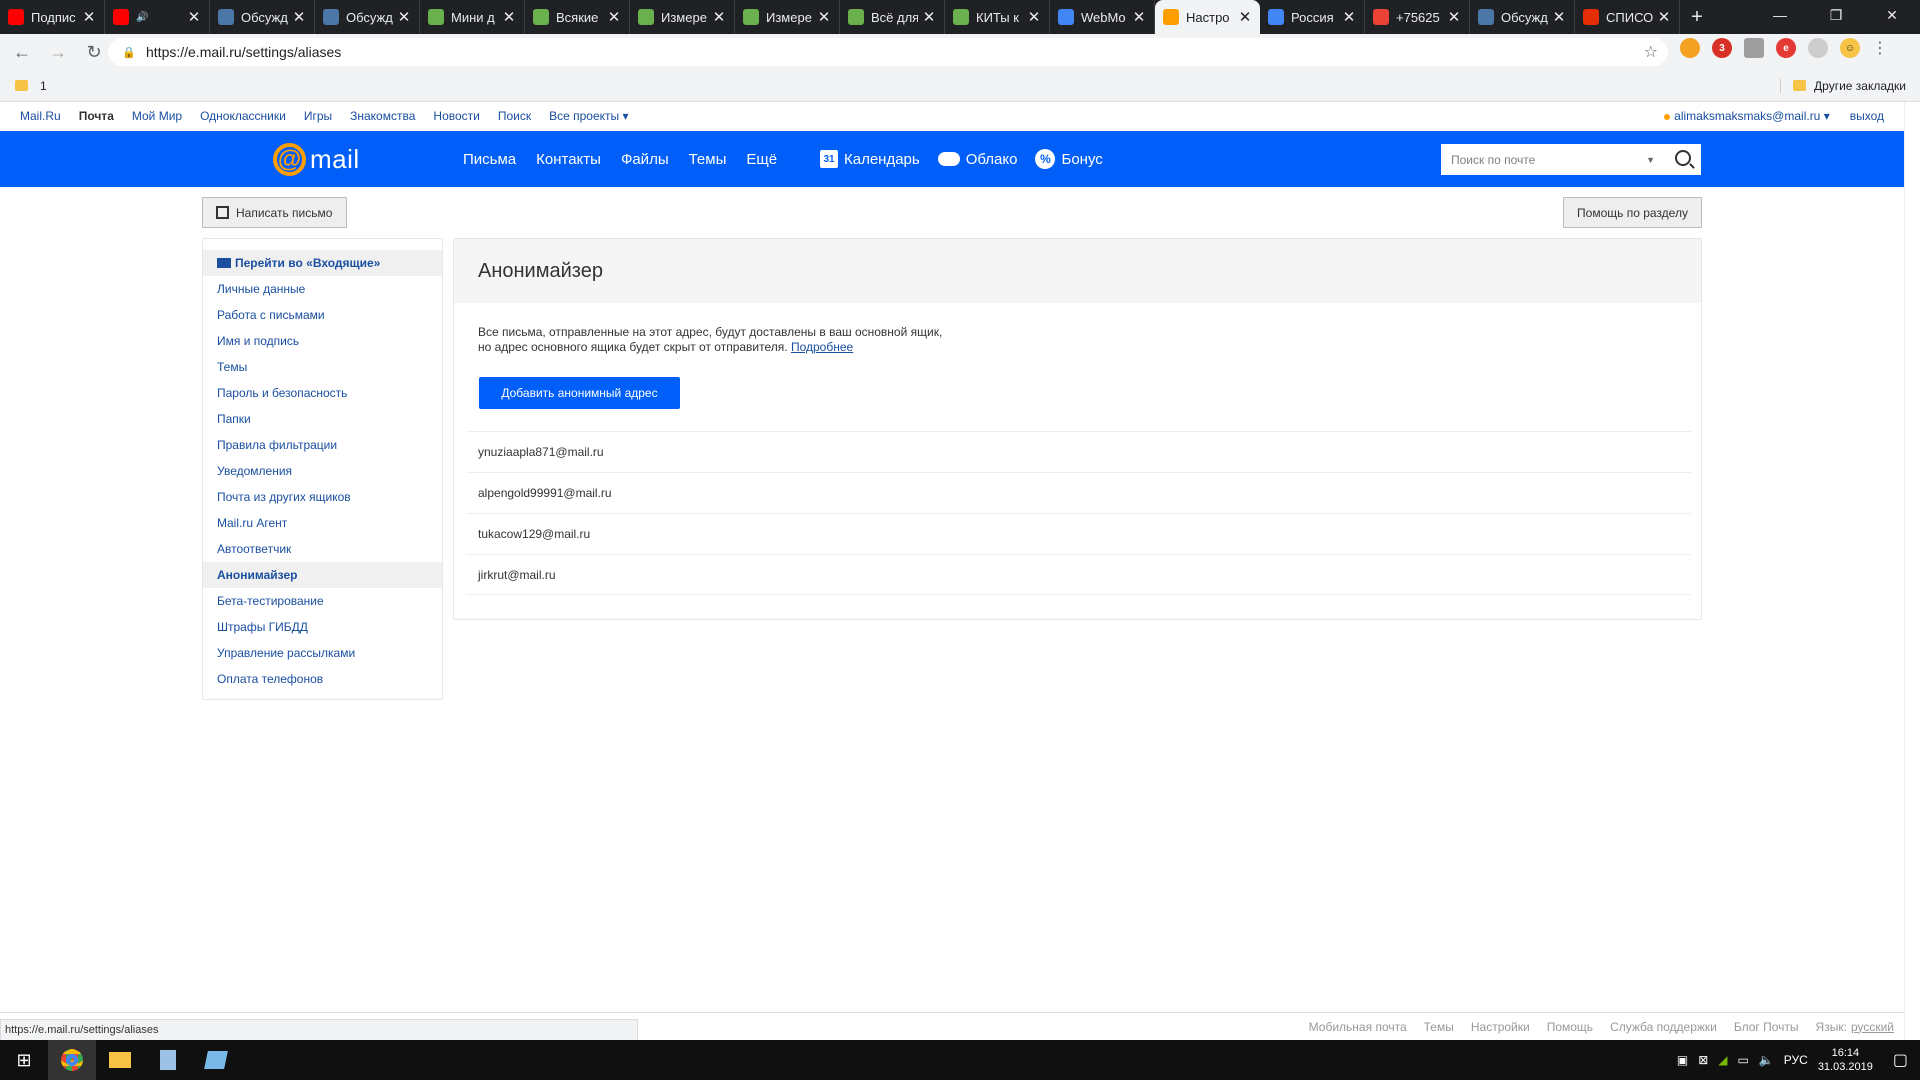  What do you see at coordinates (456, 116) in the screenshot?
I see `portal-link: Новости` at bounding box center [456, 116].